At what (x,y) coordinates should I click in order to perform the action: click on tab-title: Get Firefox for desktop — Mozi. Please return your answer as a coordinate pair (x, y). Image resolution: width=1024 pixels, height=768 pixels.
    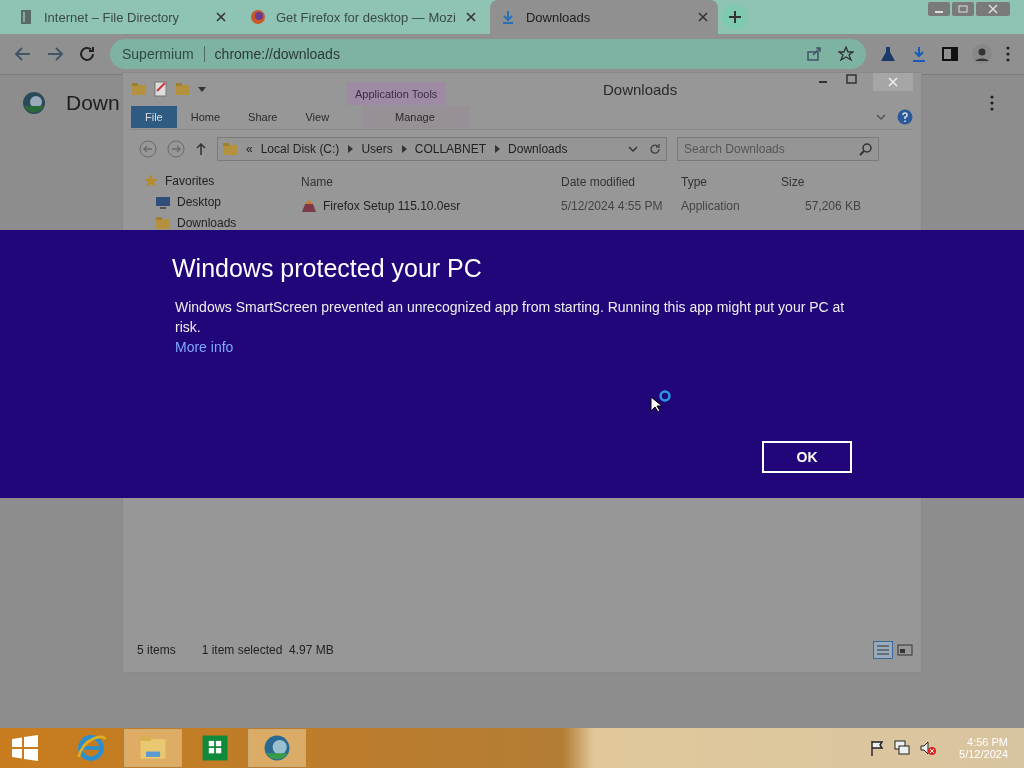
    Looking at the image, I should click on (366, 17).